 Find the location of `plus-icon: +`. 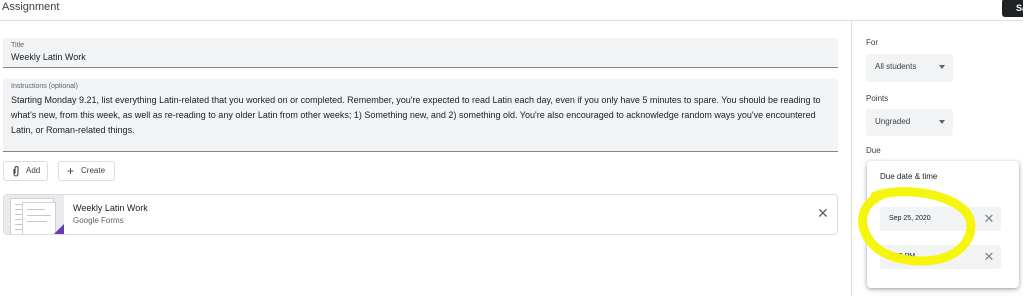

plus-icon: + is located at coordinates (71, 171).